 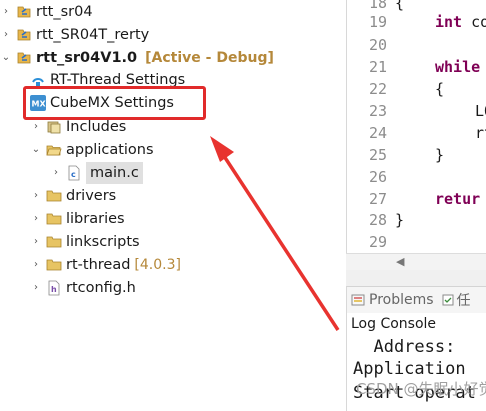 I want to click on watermark: CSDN @失眠小好觉, so click(x=421, y=389).